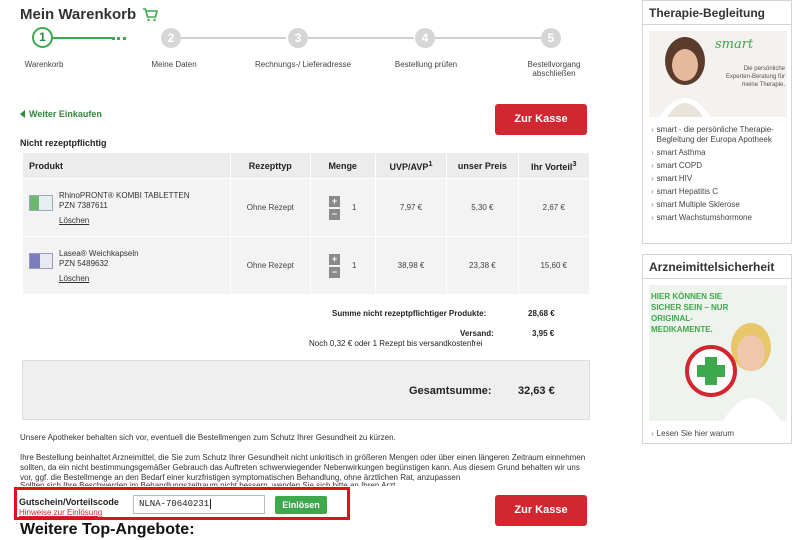 The image size is (806, 540). What do you see at coordinates (126, 165) in the screenshot?
I see `col-header-produkt: Produkt` at bounding box center [126, 165].